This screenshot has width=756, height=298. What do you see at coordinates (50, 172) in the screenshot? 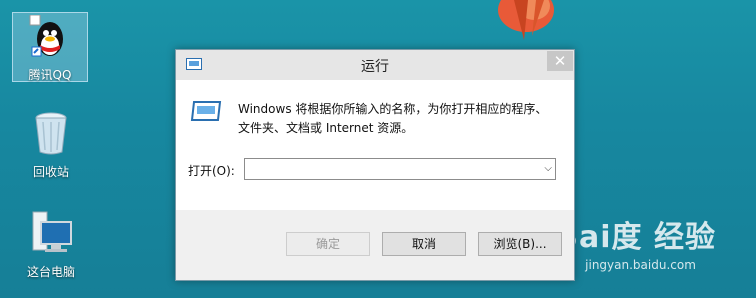
I see `desktop-icon-label: 回收站` at bounding box center [50, 172].